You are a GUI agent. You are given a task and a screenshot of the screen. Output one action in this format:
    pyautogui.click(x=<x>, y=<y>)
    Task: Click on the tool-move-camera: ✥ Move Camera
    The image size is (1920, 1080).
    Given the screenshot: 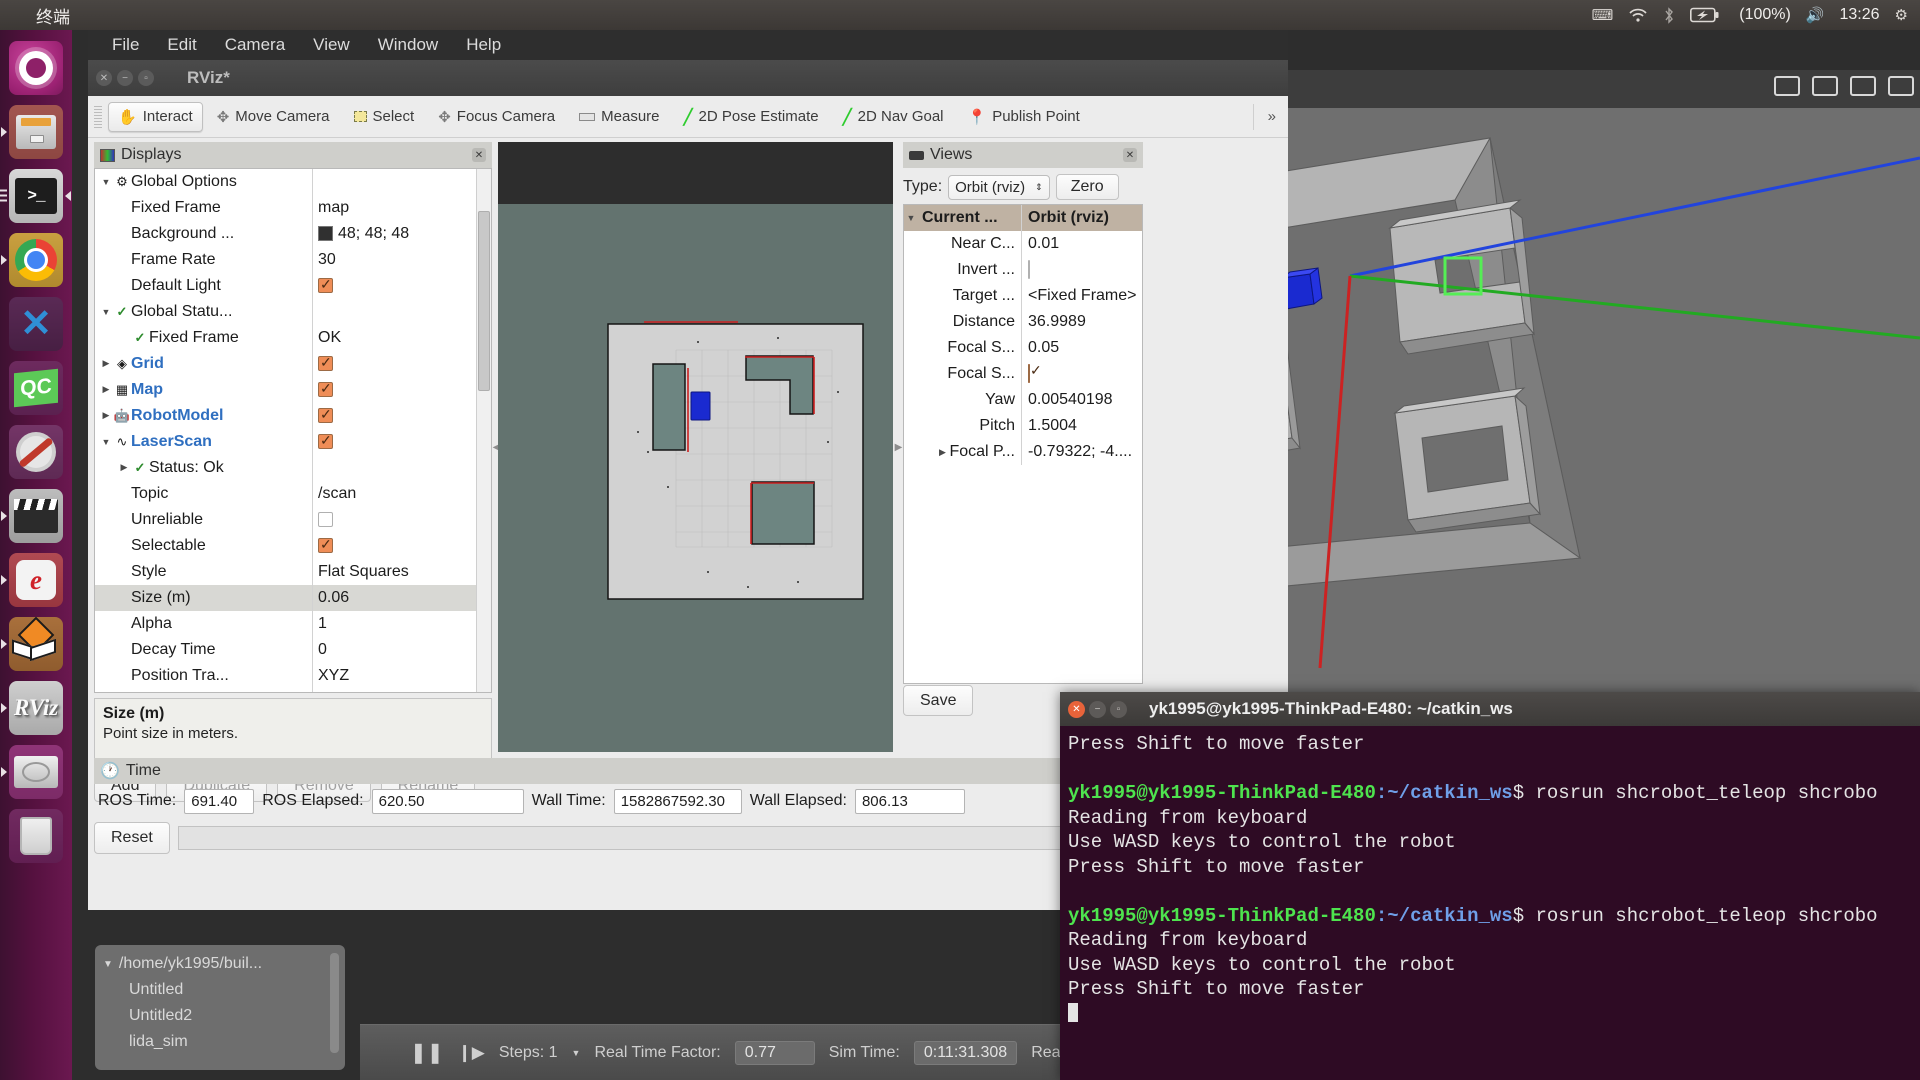 What is the action you would take?
    pyautogui.click(x=273, y=117)
    